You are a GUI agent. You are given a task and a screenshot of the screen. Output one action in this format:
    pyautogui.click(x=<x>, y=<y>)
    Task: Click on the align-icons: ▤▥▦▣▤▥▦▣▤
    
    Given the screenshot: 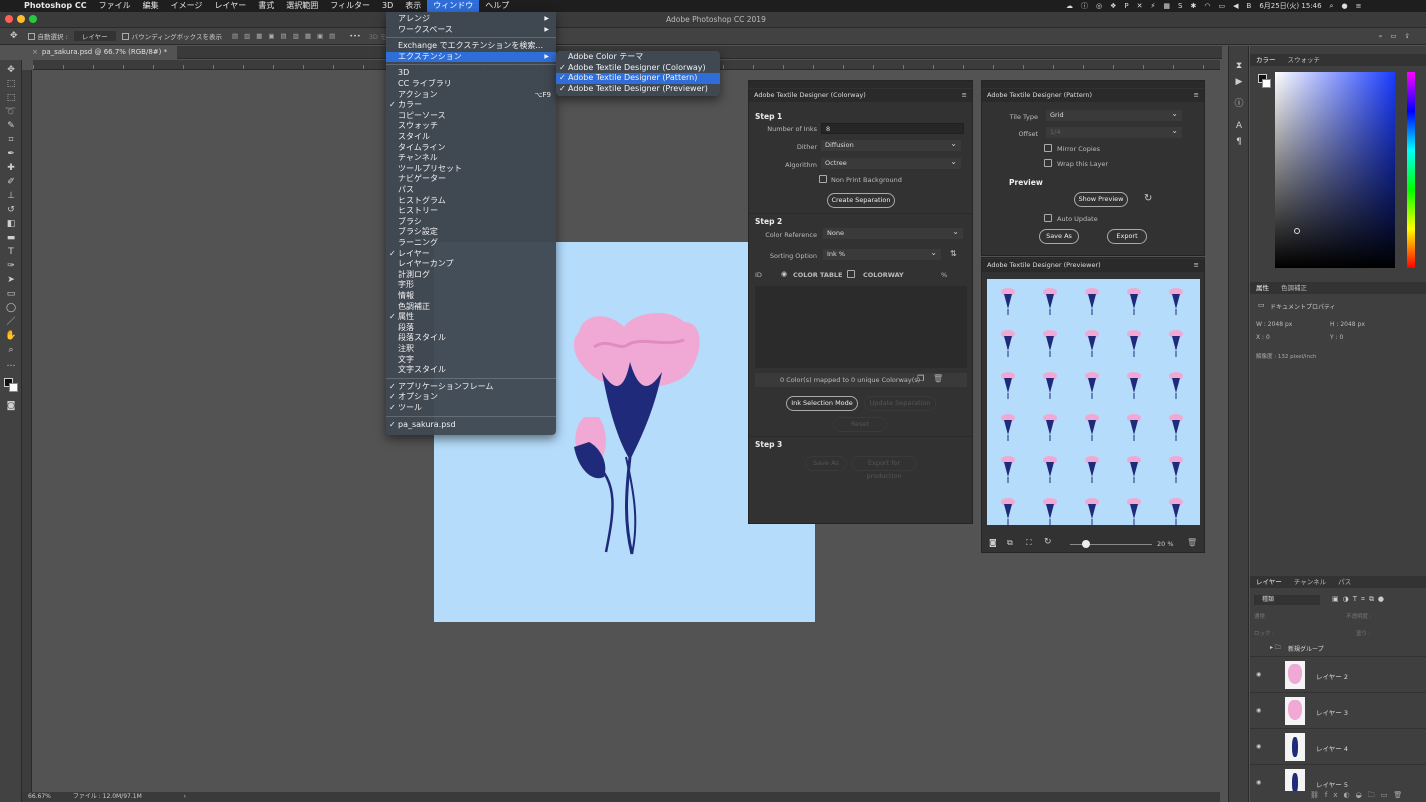 What is the action you would take?
    pyautogui.click(x=286, y=36)
    